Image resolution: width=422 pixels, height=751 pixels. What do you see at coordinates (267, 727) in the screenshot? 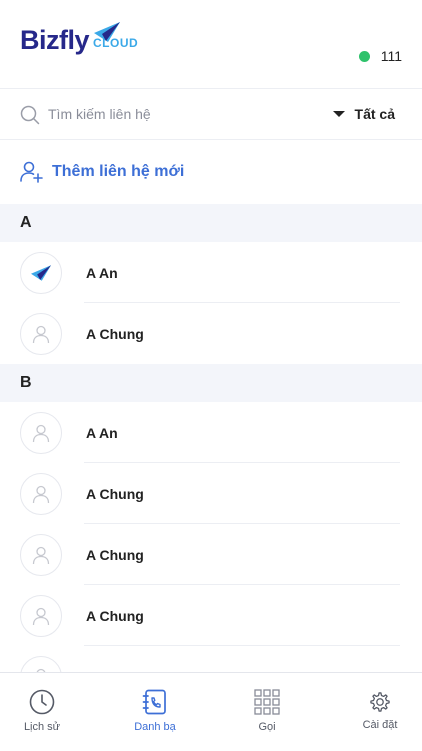
I see `tab-label: Gọi` at bounding box center [267, 727].